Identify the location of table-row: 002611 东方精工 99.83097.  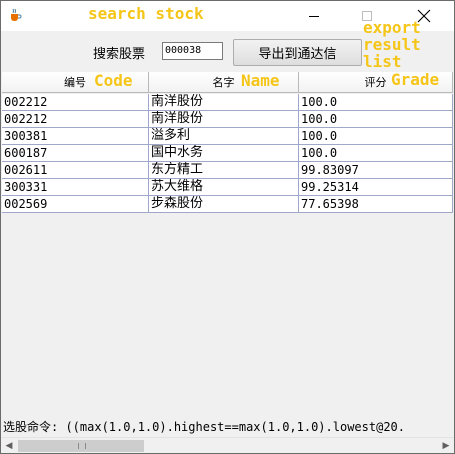
(227, 170).